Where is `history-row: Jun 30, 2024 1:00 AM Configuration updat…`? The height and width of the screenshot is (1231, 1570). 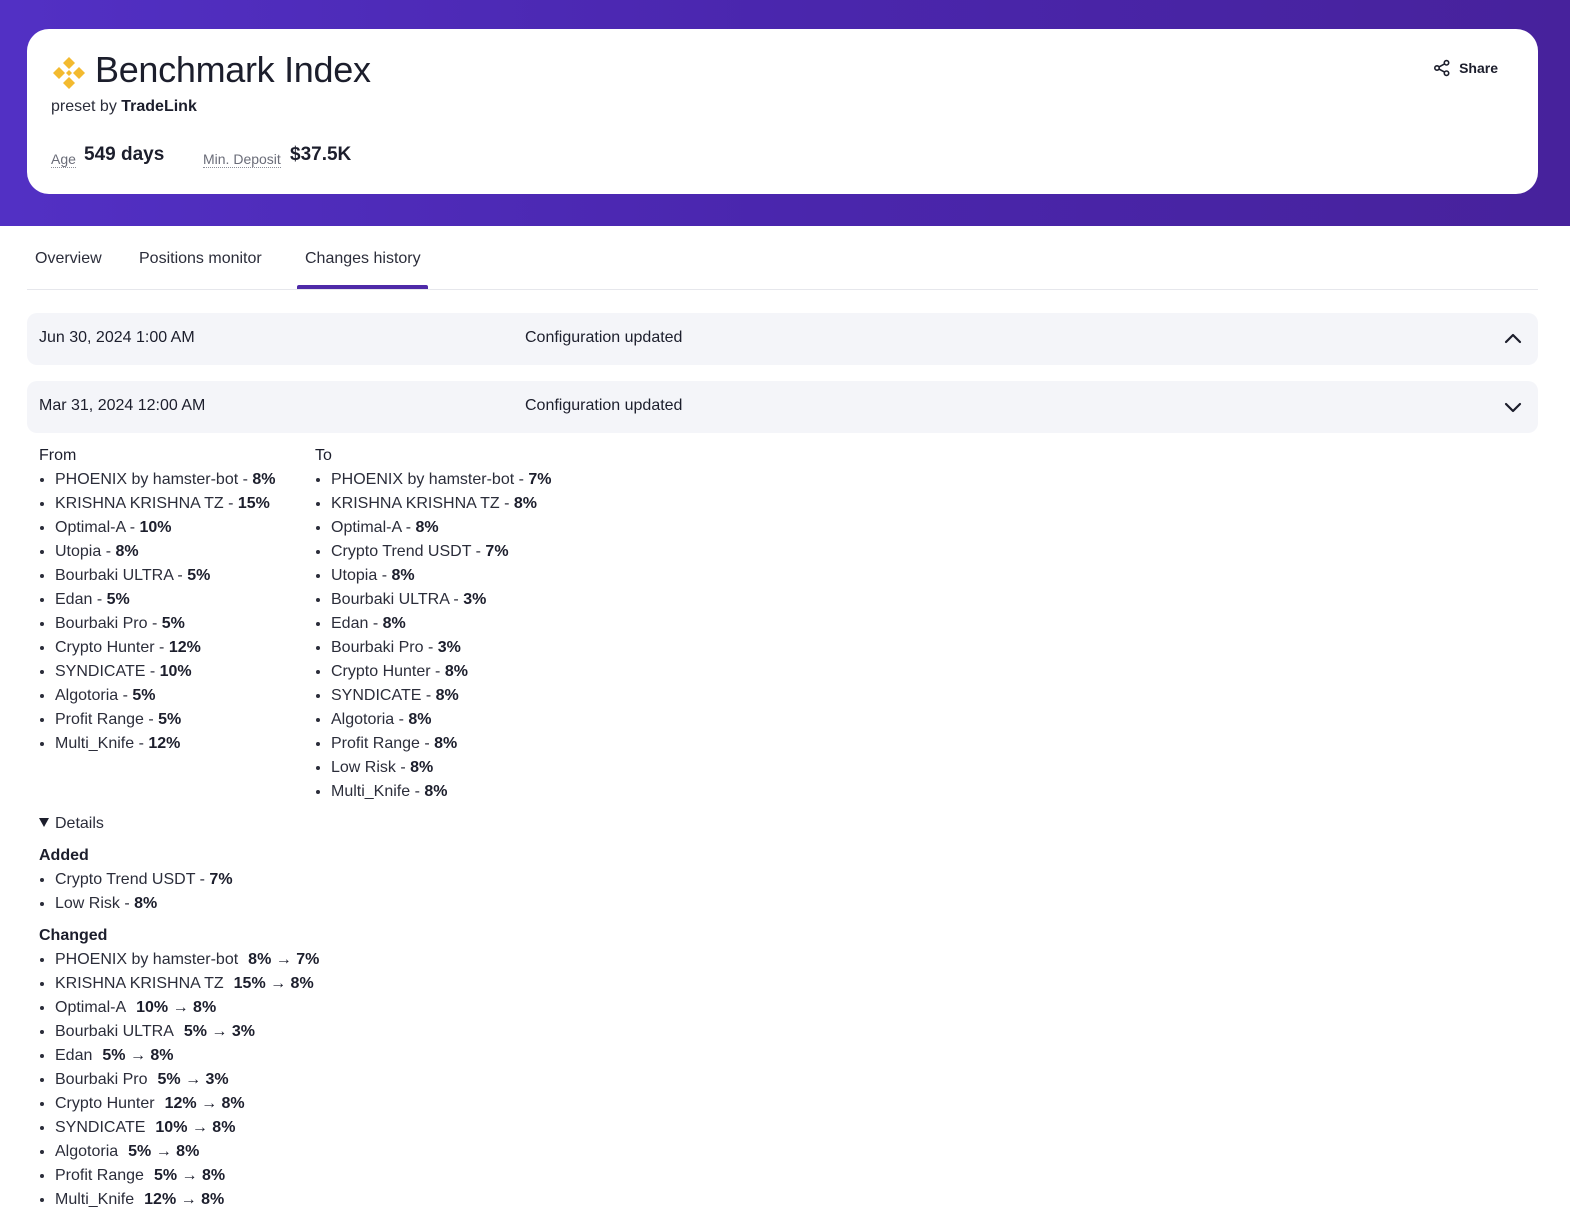 history-row: Jun 30, 2024 1:00 AM Configuration updat… is located at coordinates (782, 339).